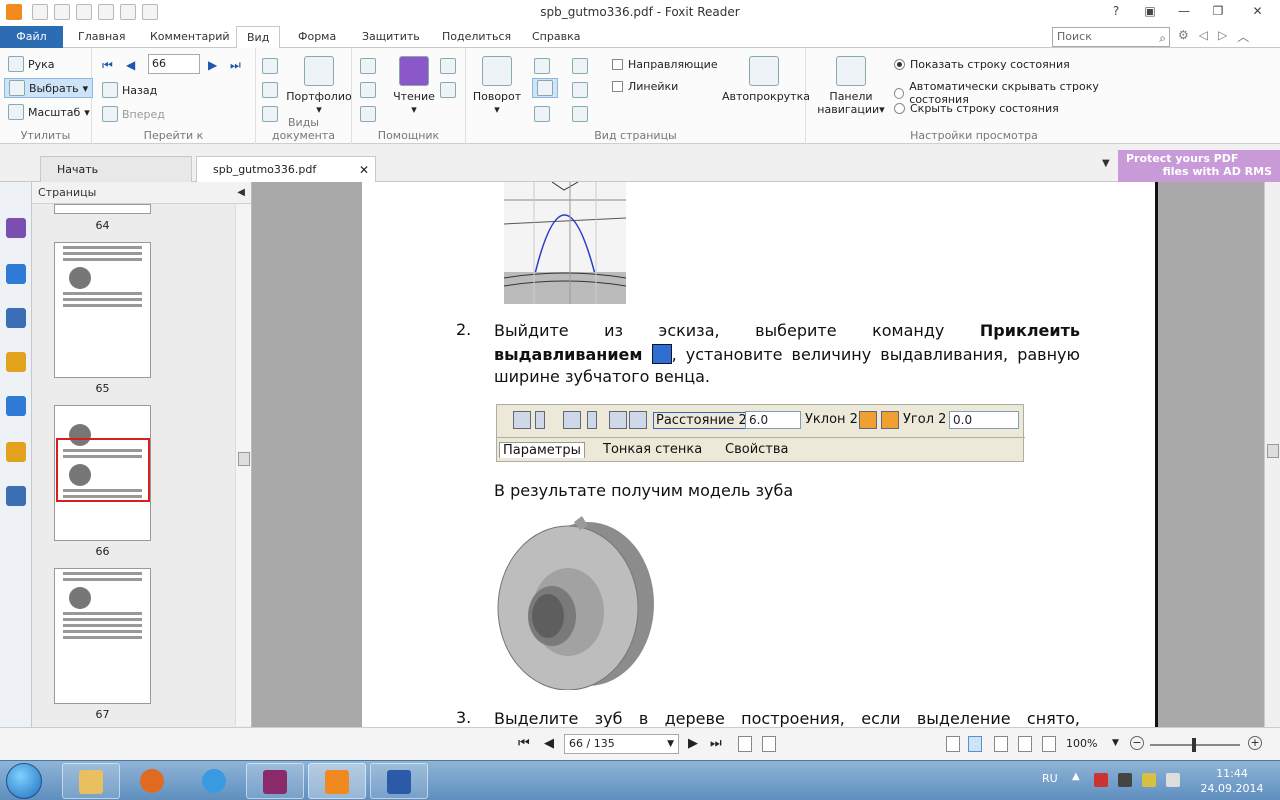 This screenshot has width=1280, height=800. I want to click on language-indicator: RU, so click(1050, 778).